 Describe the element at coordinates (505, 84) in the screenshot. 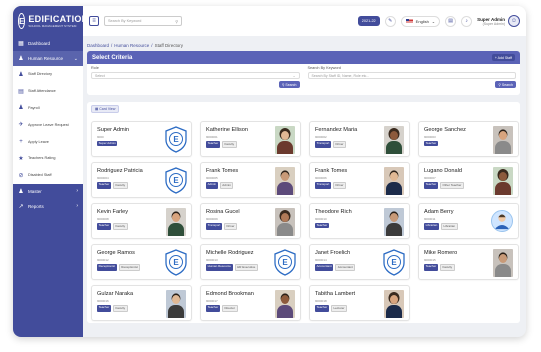

I see `search-keyword-button: ⚲ Search` at that location.